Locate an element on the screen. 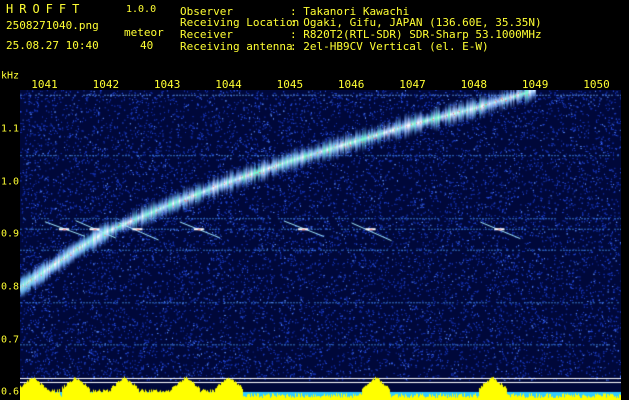 This screenshot has height=400, width=629. app-name: HROFFT is located at coordinates (46, 9).